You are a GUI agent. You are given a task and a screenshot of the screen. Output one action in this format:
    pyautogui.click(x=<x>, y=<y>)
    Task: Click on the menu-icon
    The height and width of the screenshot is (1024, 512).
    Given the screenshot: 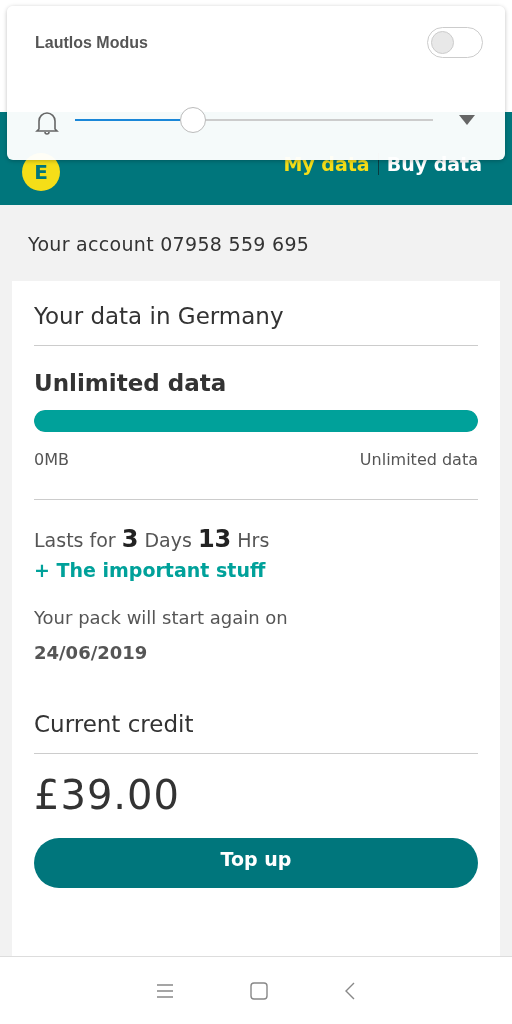 What is the action you would take?
    pyautogui.click(x=165, y=990)
    